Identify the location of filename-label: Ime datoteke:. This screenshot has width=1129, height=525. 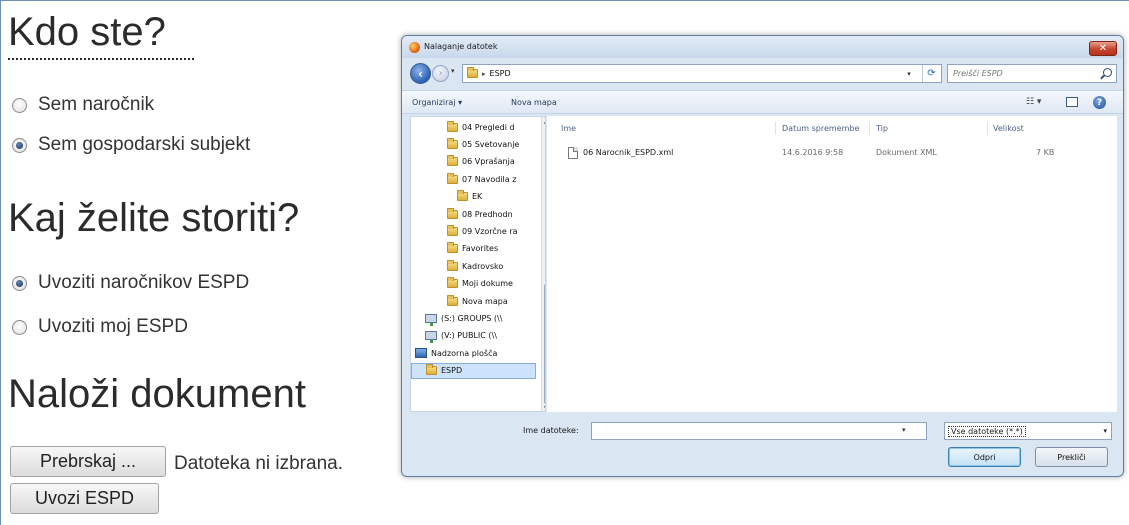
(551, 430).